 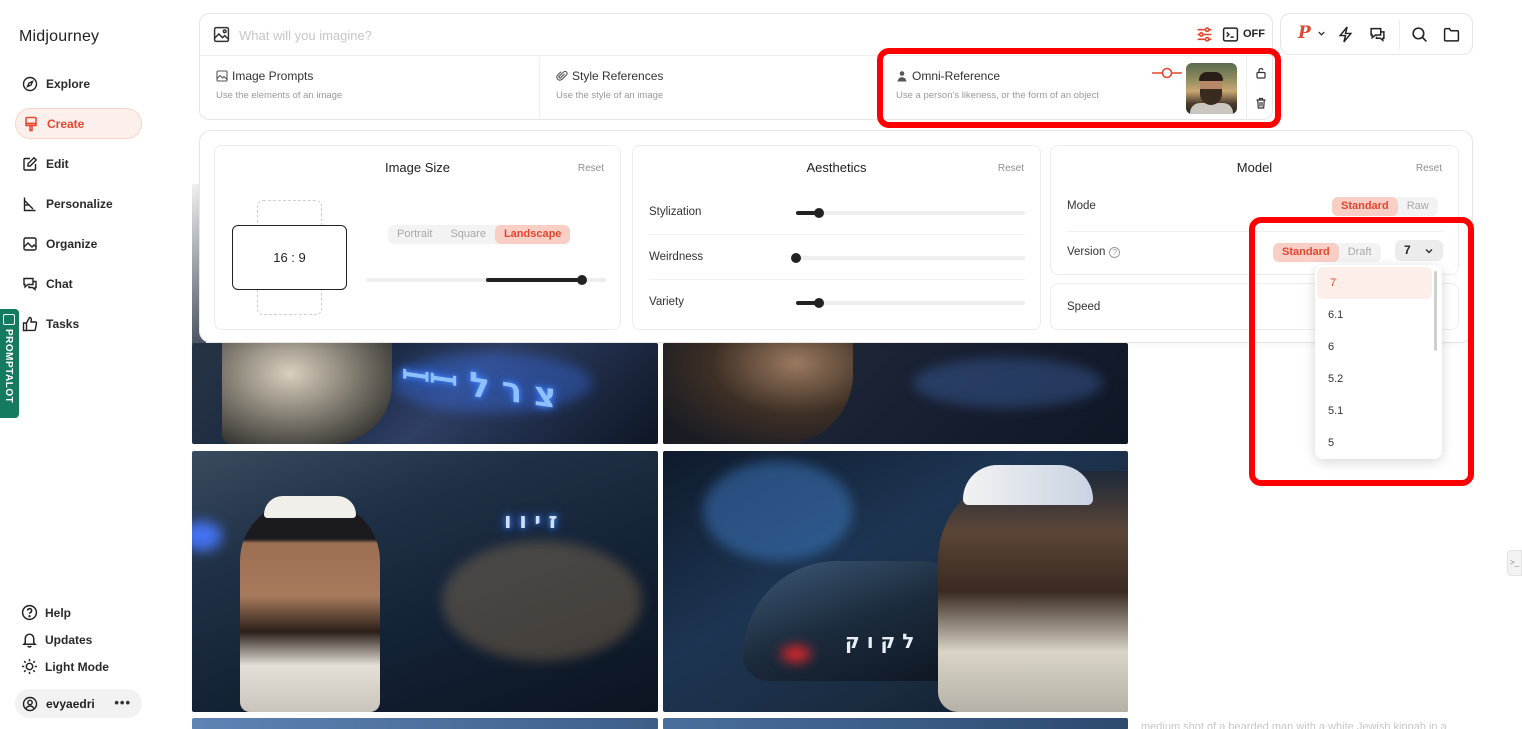 I want to click on sidebar-item-explore: Explore, so click(x=78, y=83).